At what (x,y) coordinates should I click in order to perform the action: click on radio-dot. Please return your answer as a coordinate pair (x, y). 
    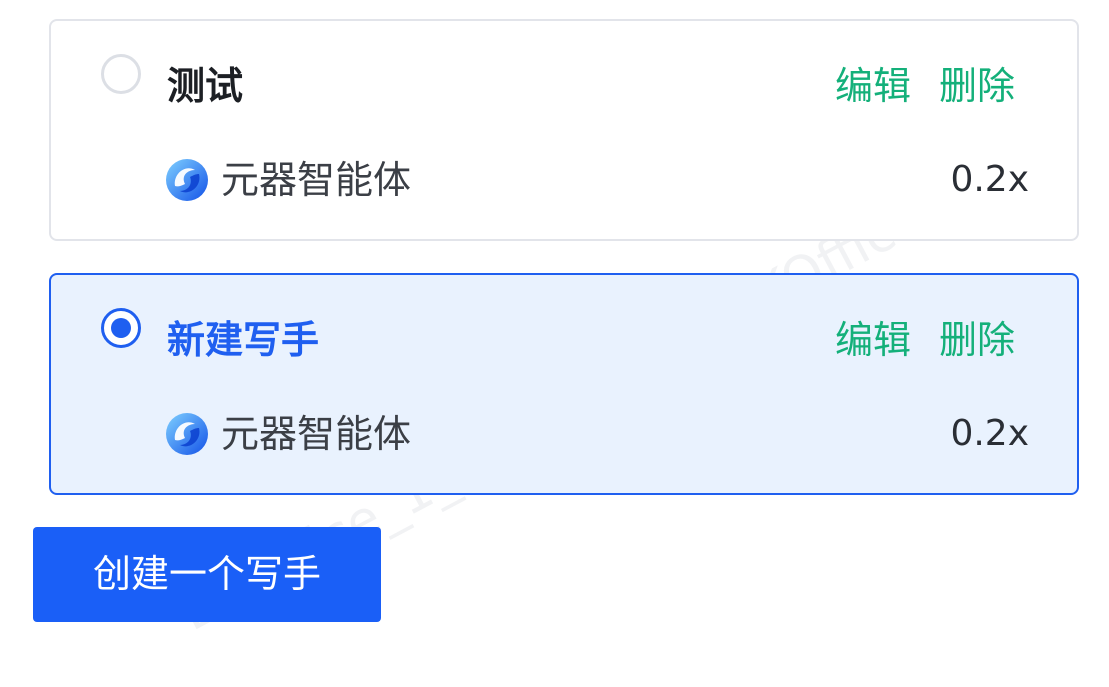
    Looking at the image, I should click on (121, 328).